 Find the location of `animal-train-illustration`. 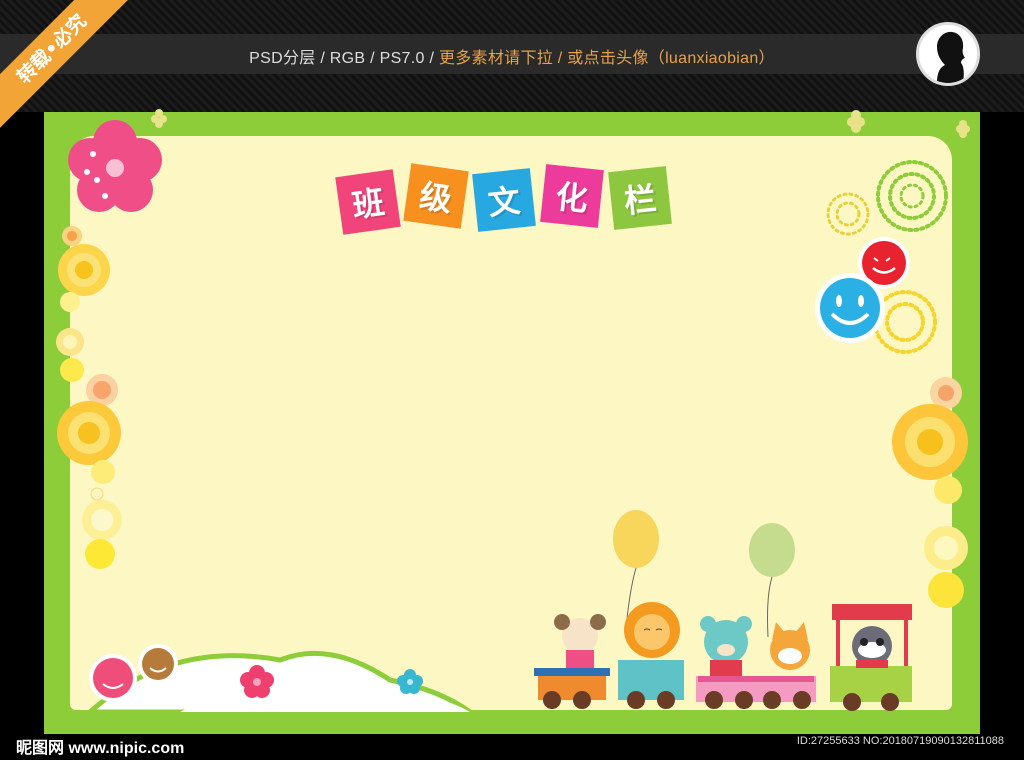

animal-train-illustration is located at coordinates (723, 656).